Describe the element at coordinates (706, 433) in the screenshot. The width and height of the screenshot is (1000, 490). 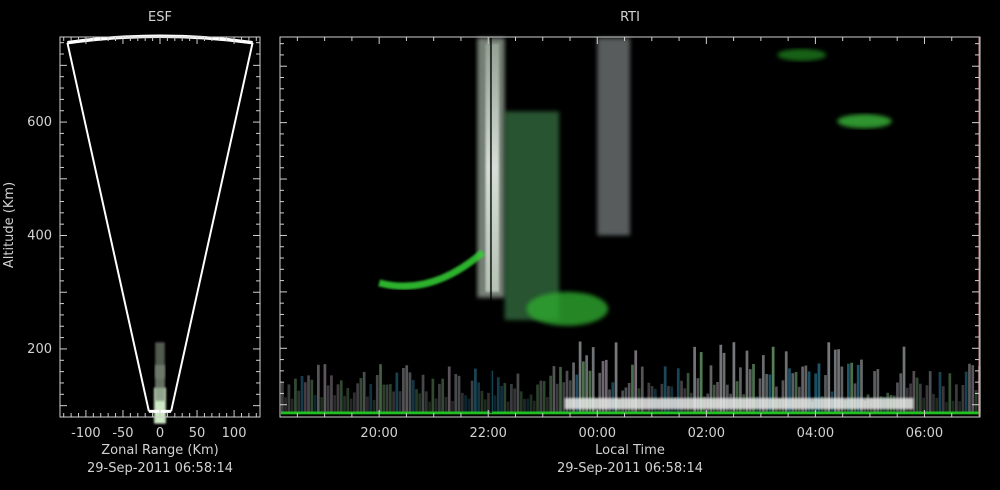
I see `rti-x-tick-label: 02:00` at that location.